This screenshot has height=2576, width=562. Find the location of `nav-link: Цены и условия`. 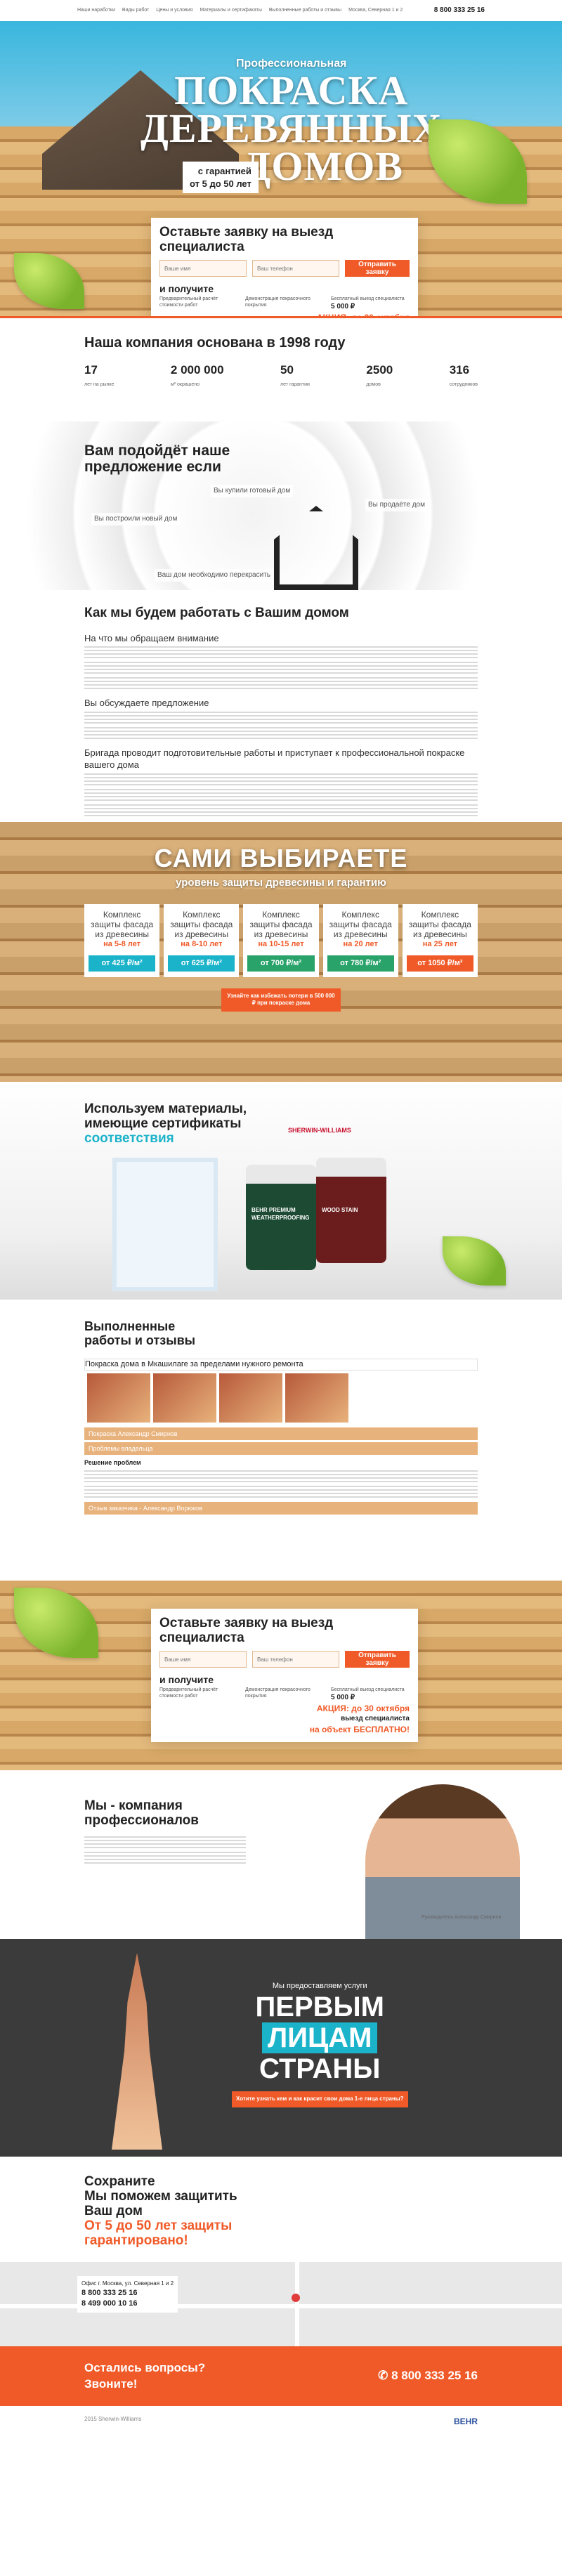

nav-link: Цены и условия is located at coordinates (174, 10).